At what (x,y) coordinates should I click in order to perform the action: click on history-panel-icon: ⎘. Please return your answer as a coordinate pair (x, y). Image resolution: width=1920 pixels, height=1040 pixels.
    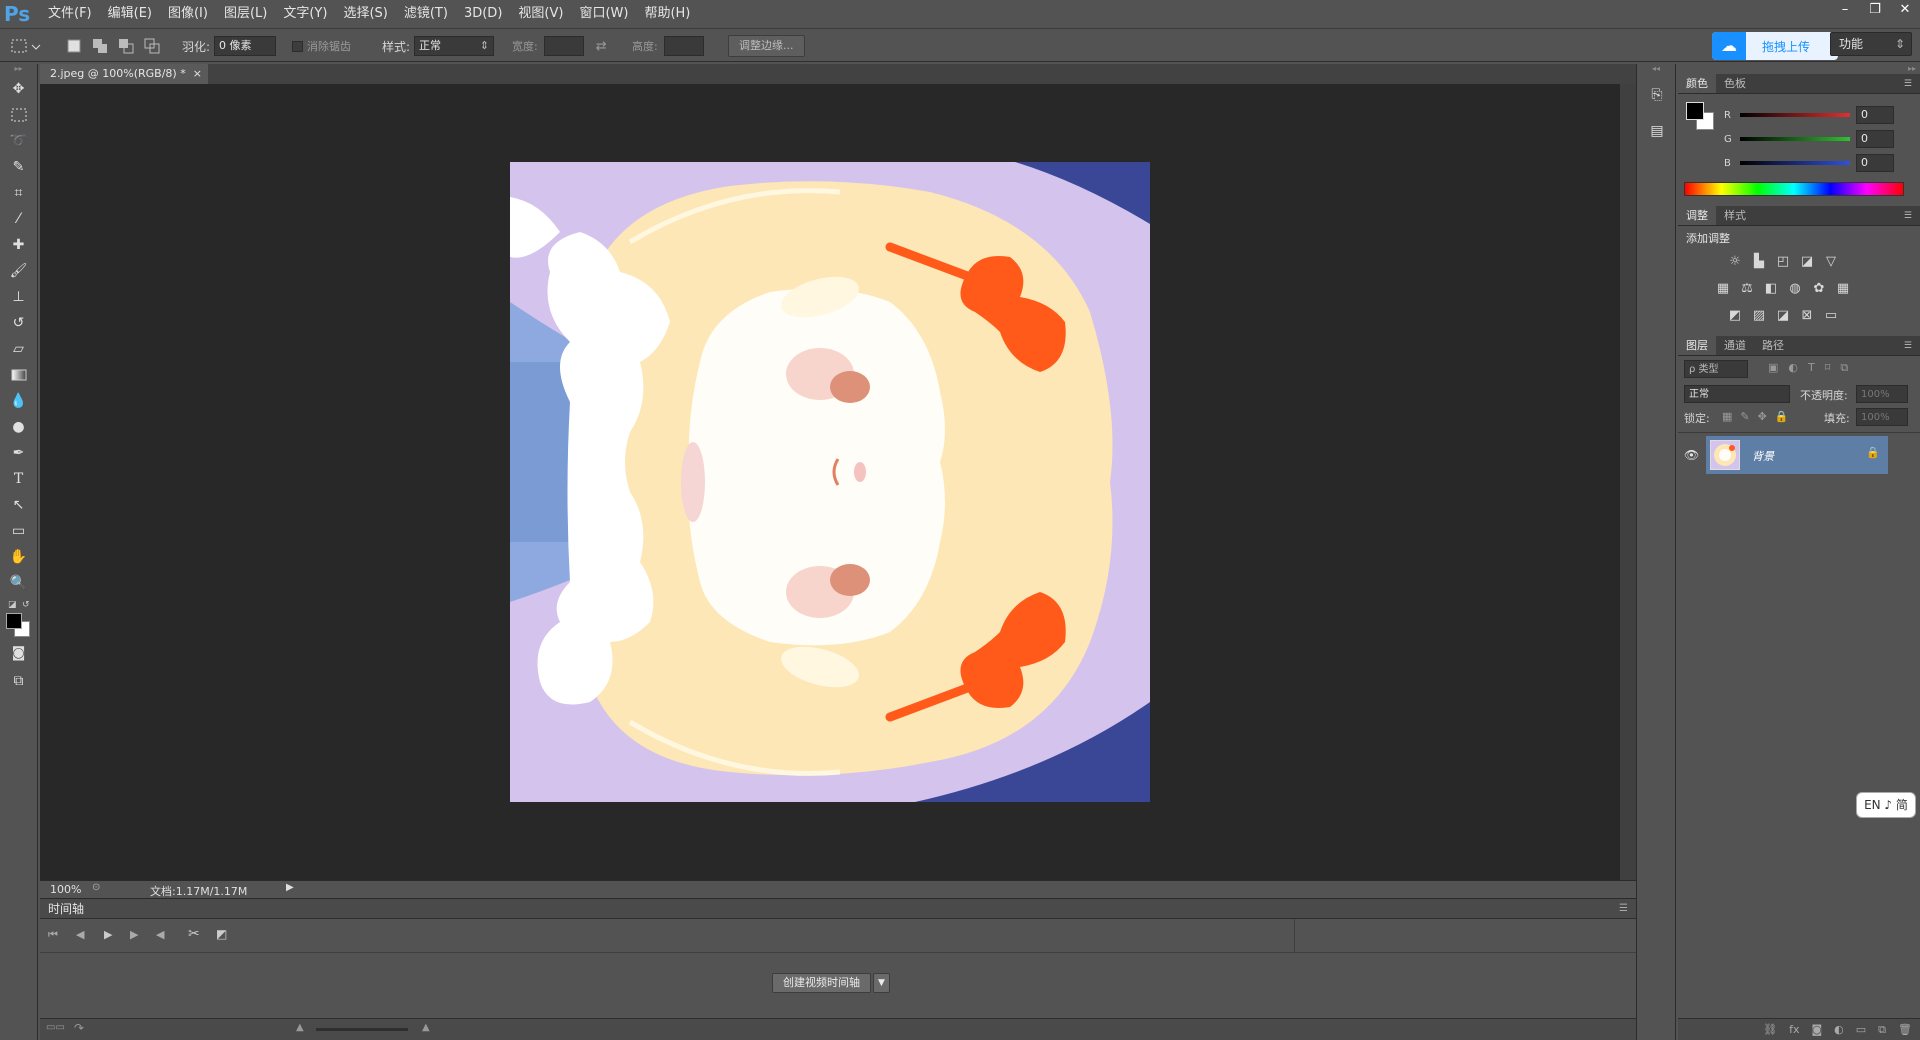
    Looking at the image, I should click on (1657, 95).